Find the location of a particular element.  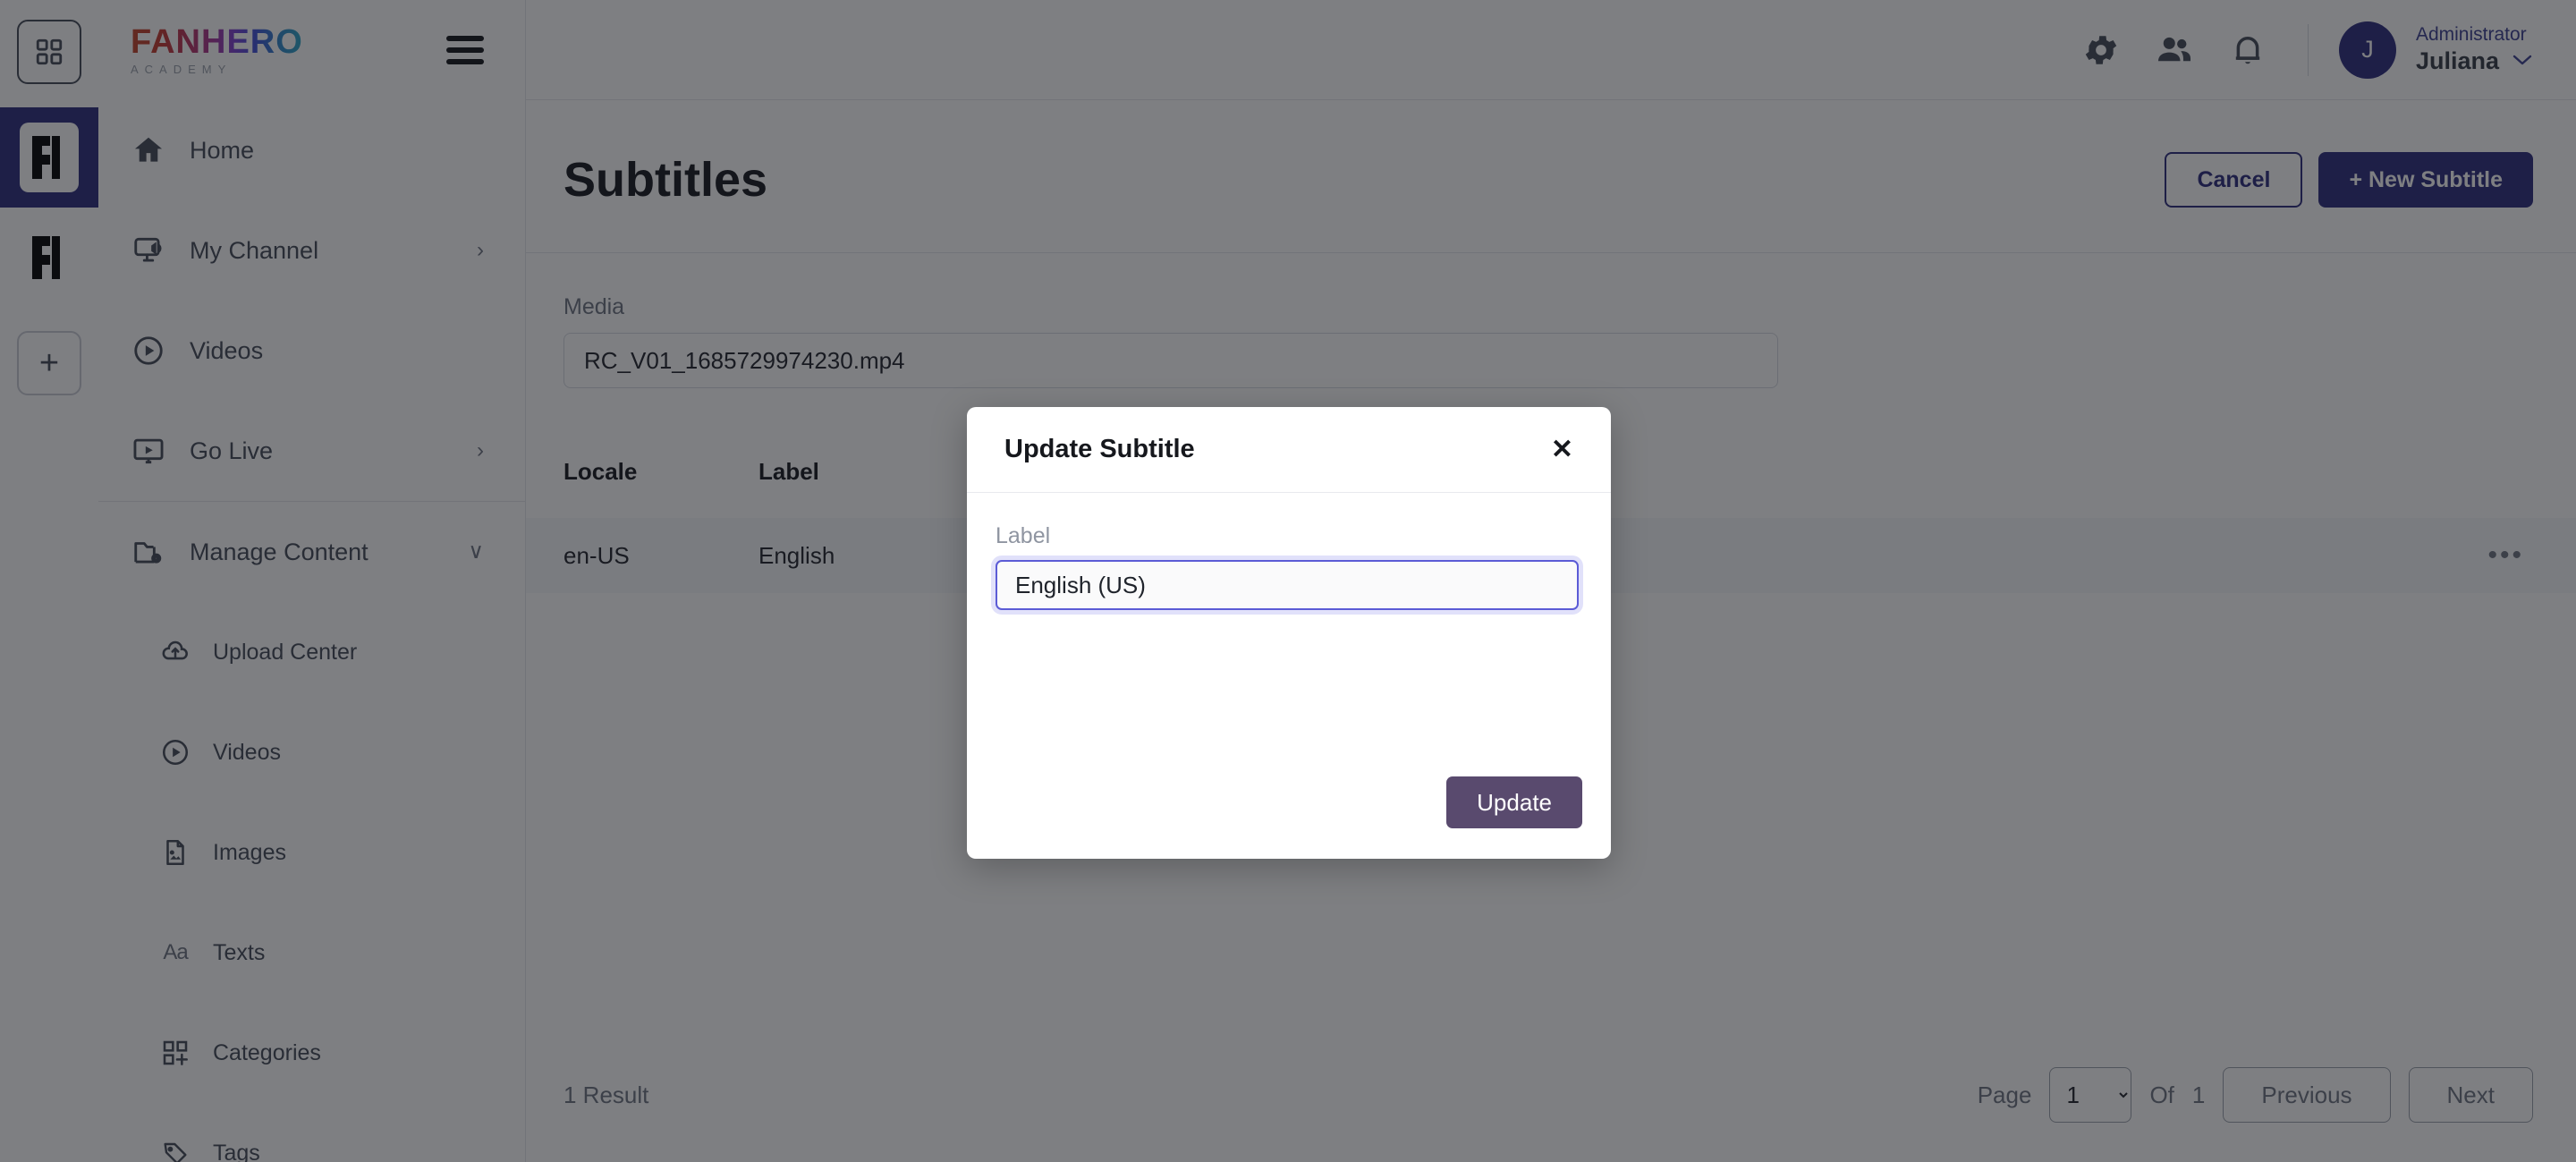

update-subtitle-modal: Update Subtitle ✕ Label Update is located at coordinates (1289, 633).